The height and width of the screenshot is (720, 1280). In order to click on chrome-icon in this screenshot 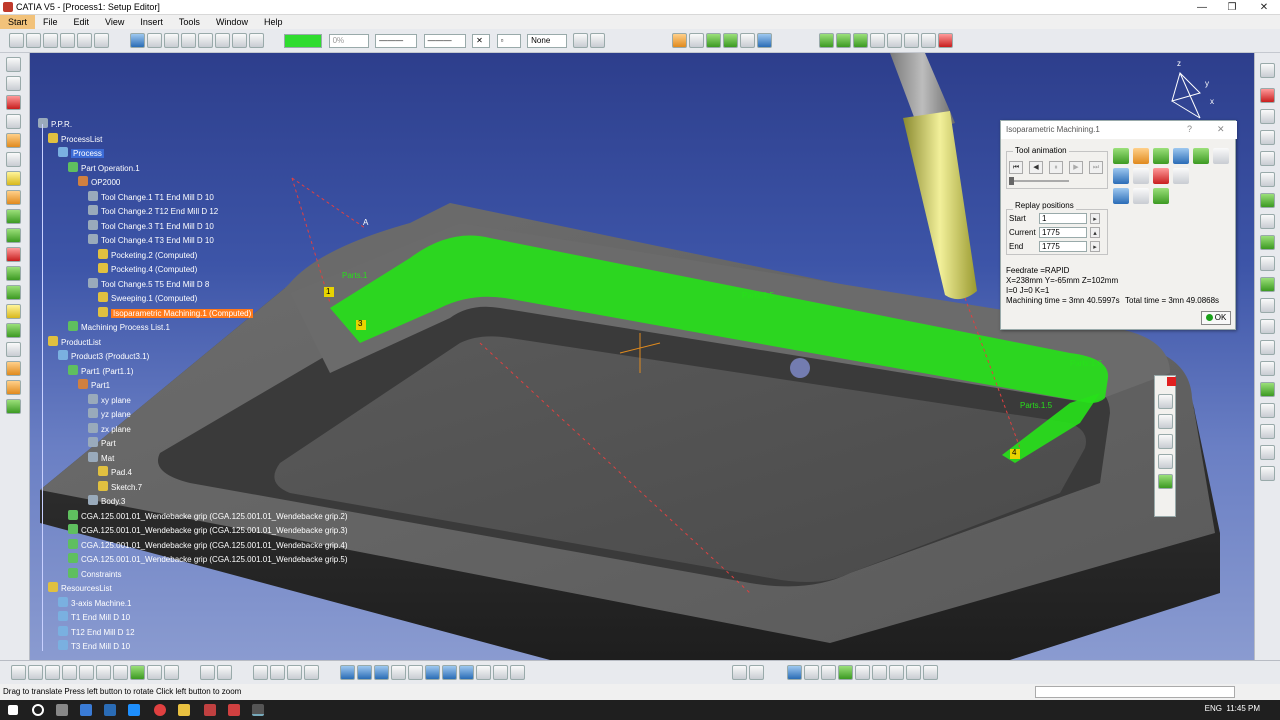, I will do `click(160, 710)`.